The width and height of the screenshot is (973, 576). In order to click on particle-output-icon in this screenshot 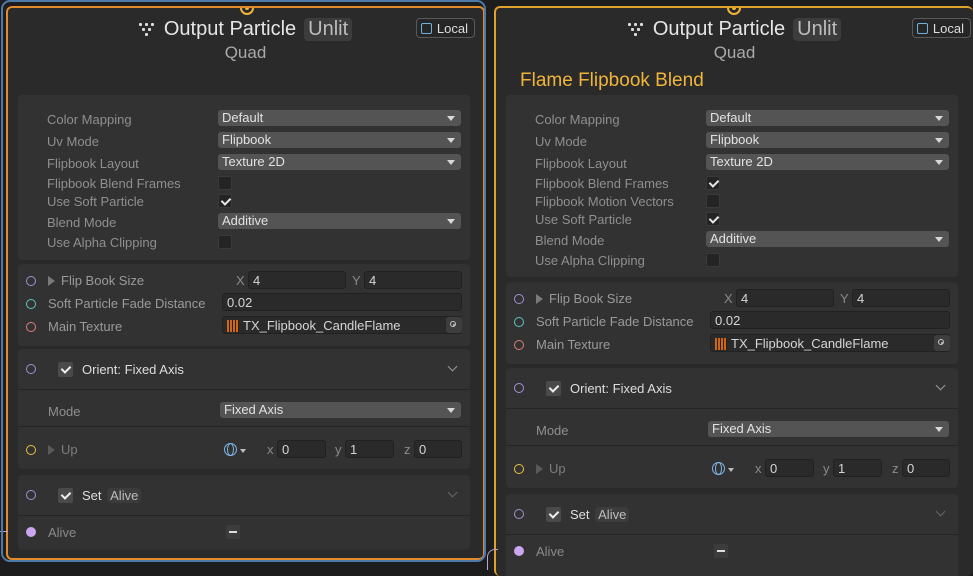, I will do `click(146, 29)`.